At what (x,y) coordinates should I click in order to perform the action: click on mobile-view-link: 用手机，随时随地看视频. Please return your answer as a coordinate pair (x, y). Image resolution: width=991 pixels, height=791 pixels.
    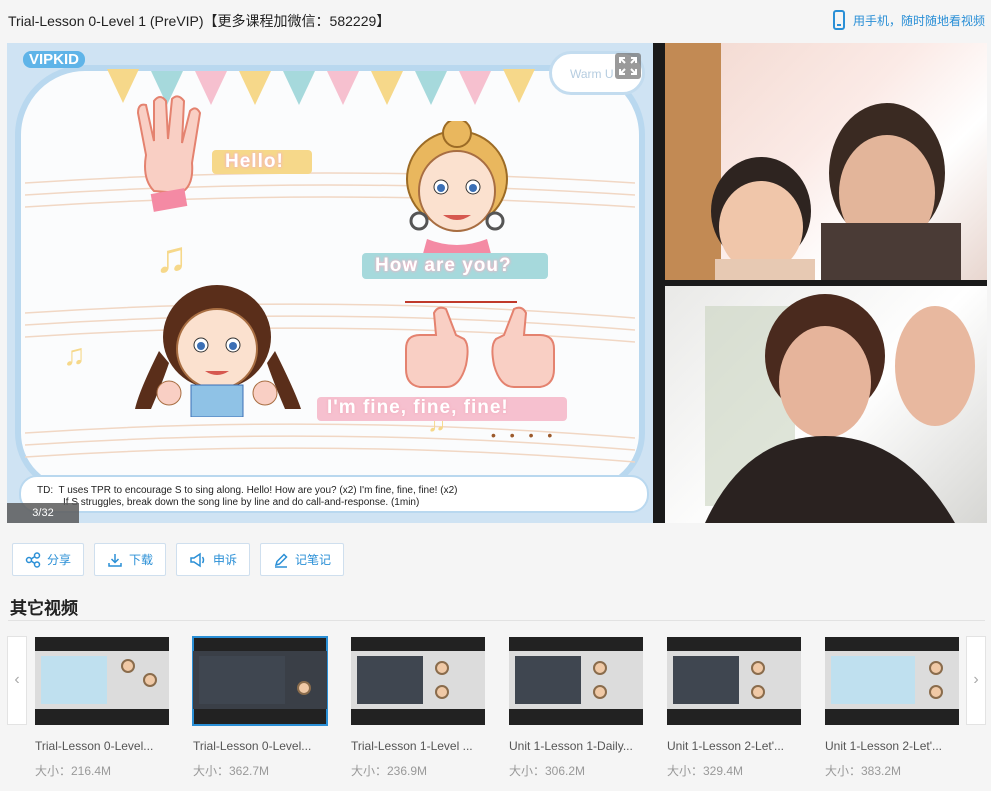
    Looking at the image, I should click on (908, 20).